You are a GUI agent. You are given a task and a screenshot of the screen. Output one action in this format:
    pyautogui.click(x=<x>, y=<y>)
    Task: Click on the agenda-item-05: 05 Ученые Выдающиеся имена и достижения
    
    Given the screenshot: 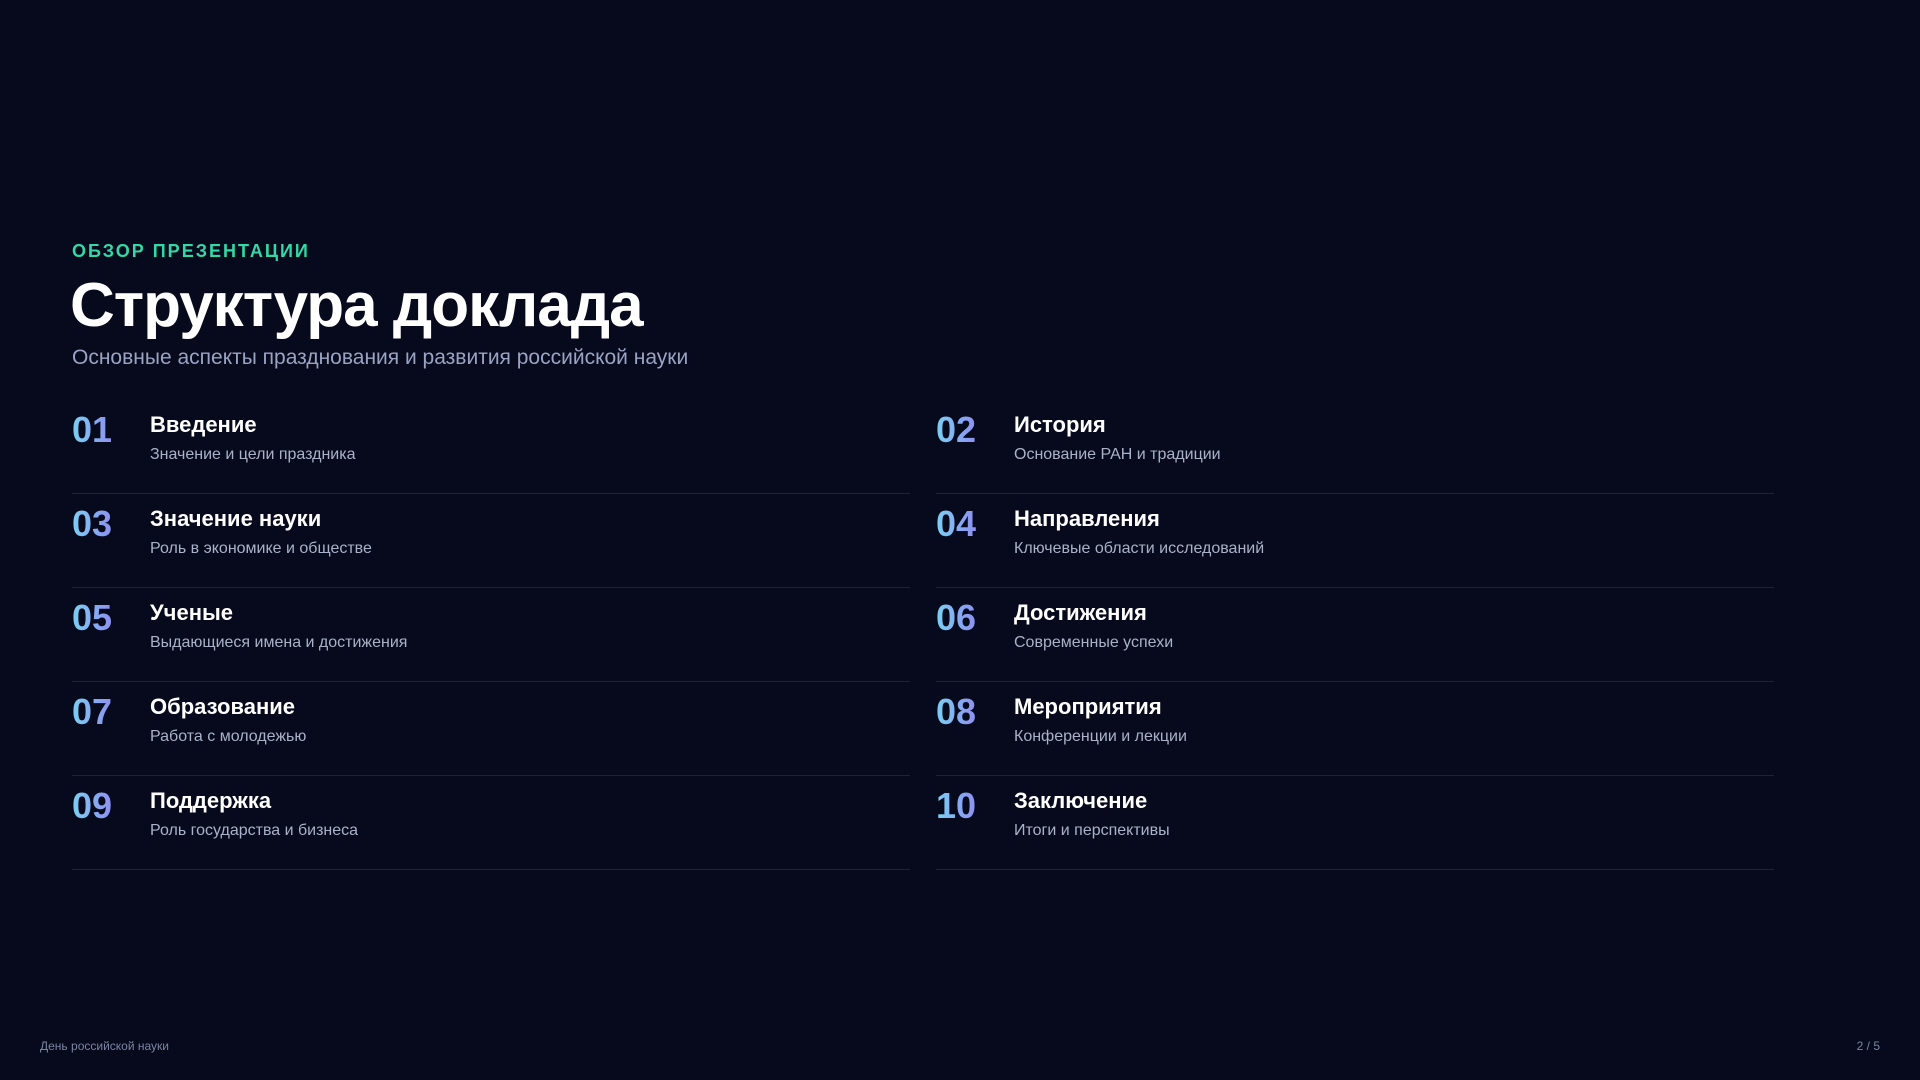 What is the action you would take?
    pyautogui.click(x=491, y=635)
    